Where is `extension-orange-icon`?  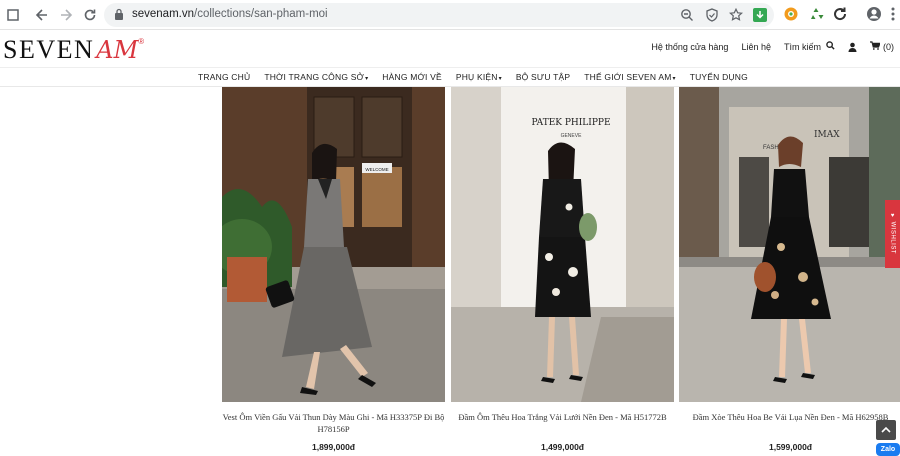
extension-orange-icon is located at coordinates (791, 14).